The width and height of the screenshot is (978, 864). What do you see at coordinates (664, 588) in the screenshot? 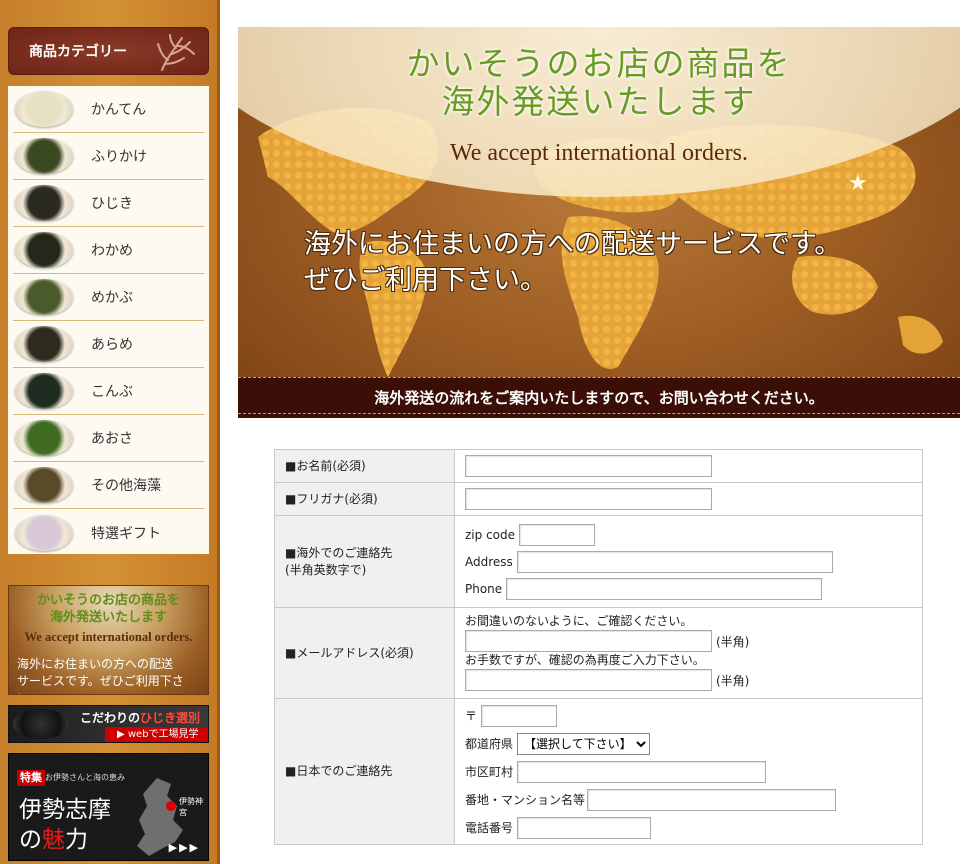
I see `phone-input` at bounding box center [664, 588].